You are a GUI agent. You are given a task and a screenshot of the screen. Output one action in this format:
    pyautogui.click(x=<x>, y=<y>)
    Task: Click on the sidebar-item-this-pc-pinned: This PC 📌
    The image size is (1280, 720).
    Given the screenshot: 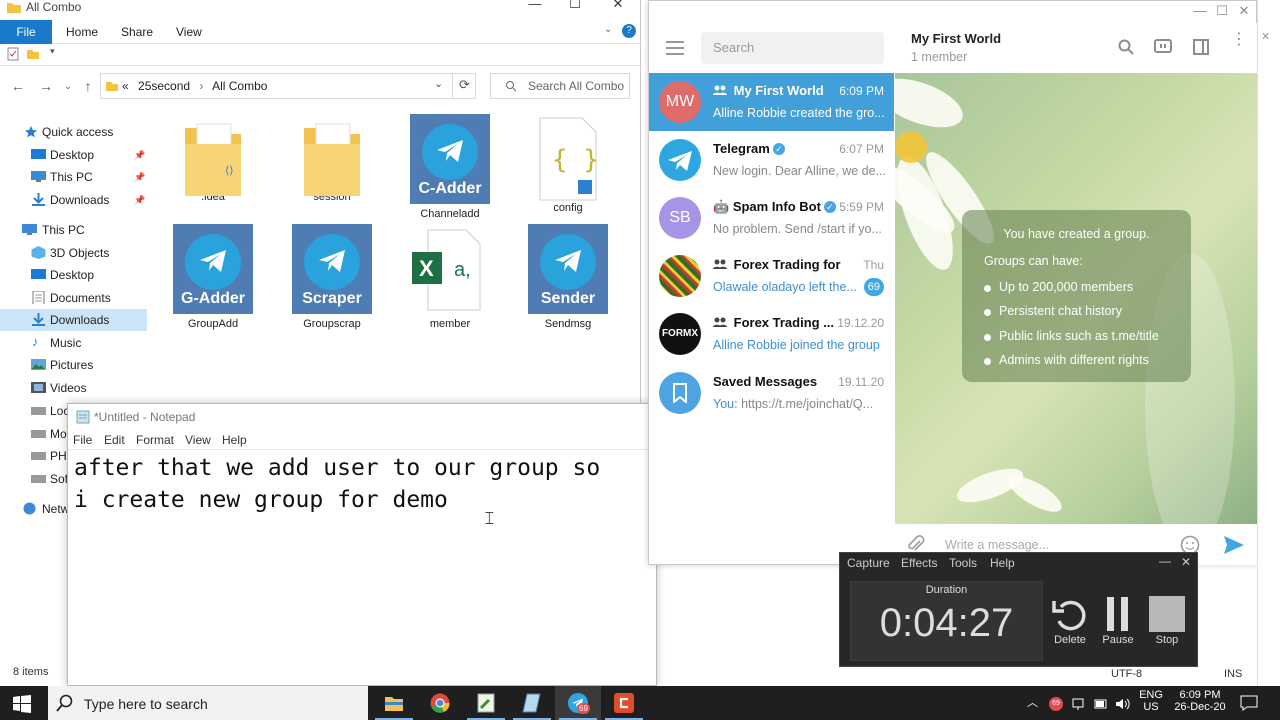 What is the action you would take?
    pyautogui.click(x=73, y=177)
    